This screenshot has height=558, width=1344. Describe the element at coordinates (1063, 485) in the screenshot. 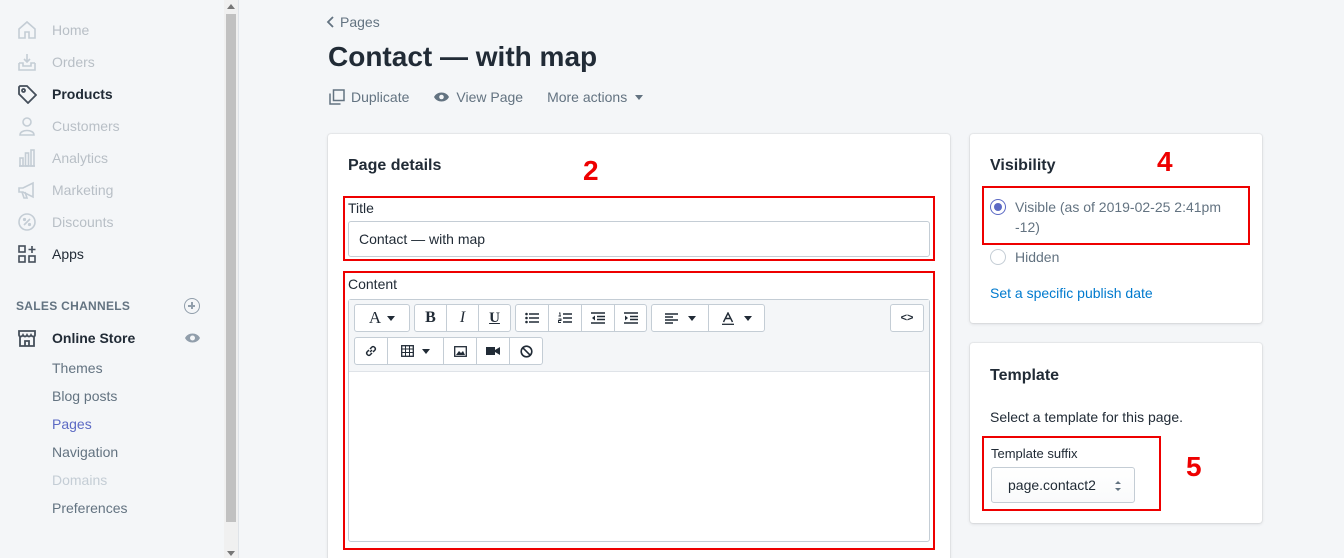

I see `template-suffix-select: page.contact2` at that location.